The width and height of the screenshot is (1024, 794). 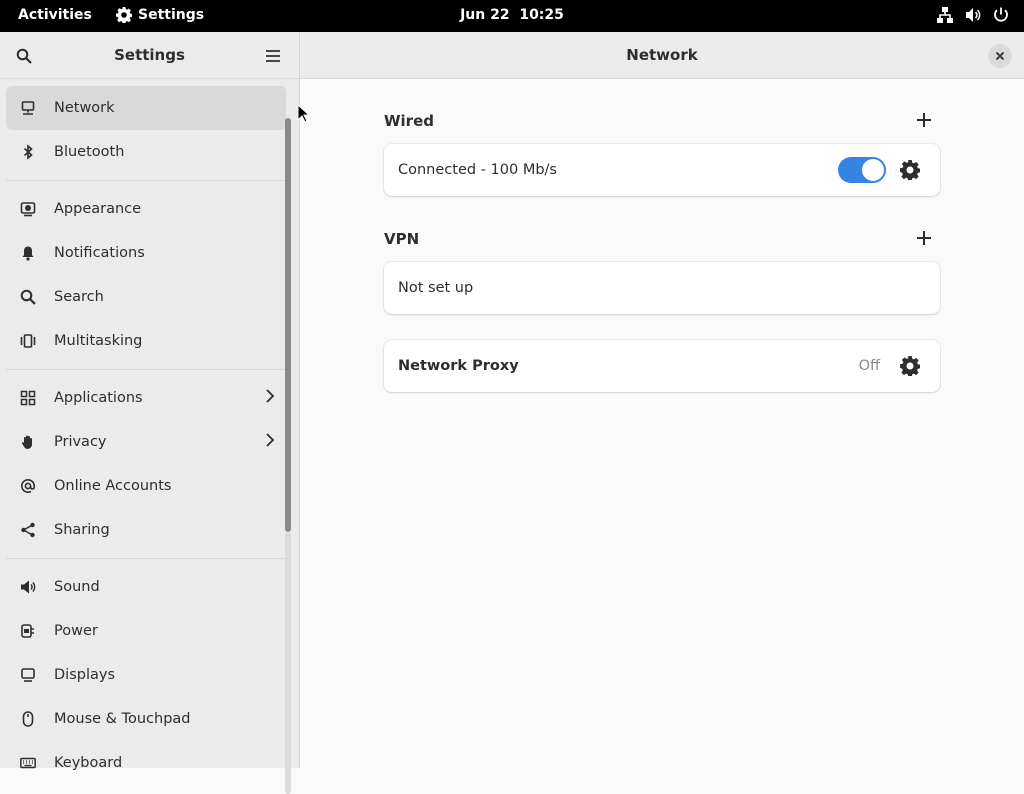 What do you see at coordinates (80, 442) in the screenshot?
I see `sidebar-item-label: Privacy` at bounding box center [80, 442].